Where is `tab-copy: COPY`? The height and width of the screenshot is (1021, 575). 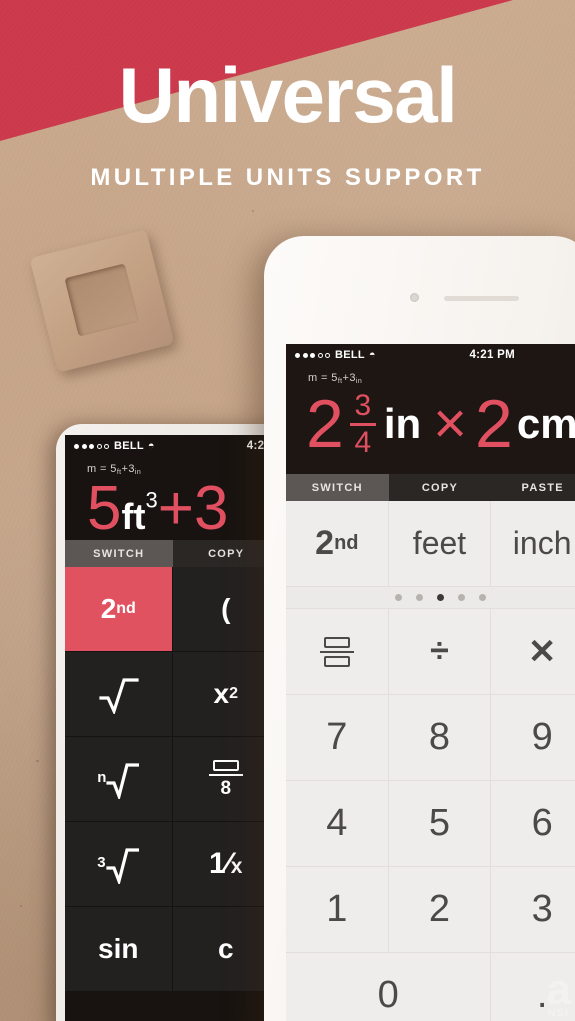 tab-copy: COPY is located at coordinates (440, 487).